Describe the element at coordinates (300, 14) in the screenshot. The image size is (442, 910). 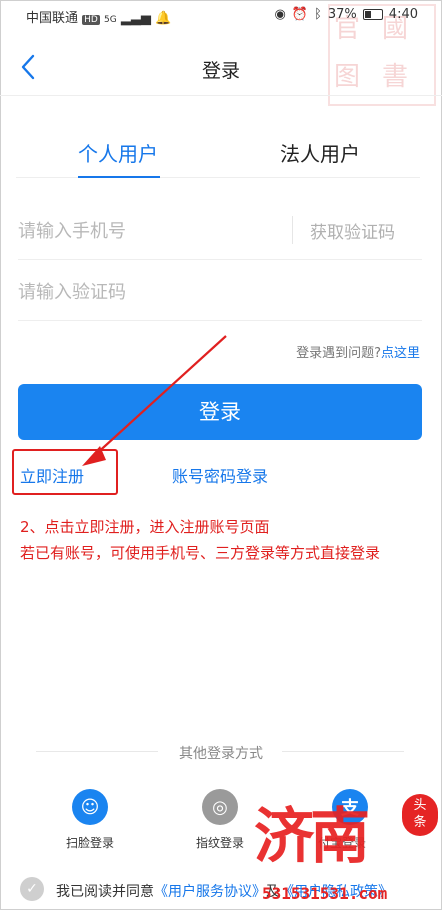
I see `alarm-icon: ⏰` at that location.